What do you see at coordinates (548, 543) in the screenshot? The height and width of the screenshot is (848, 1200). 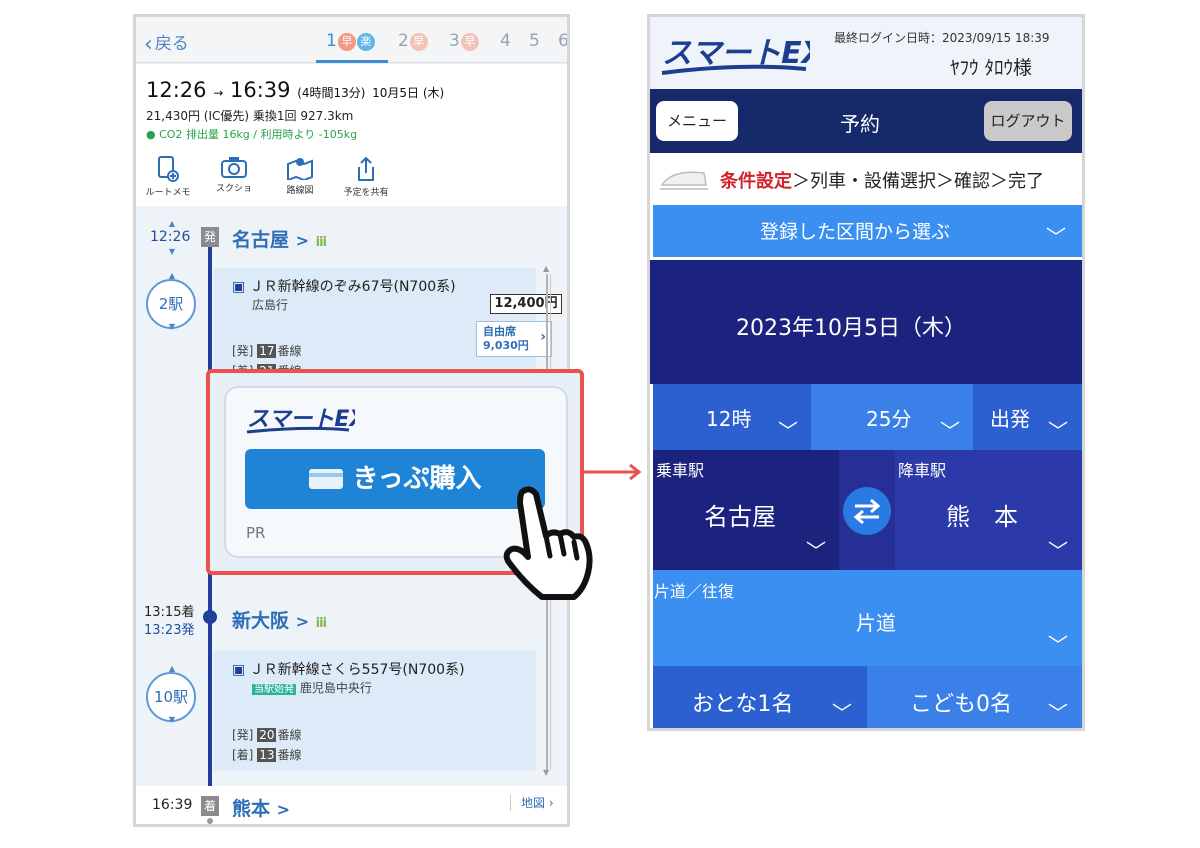 I see `pointing-hand-icon` at bounding box center [548, 543].